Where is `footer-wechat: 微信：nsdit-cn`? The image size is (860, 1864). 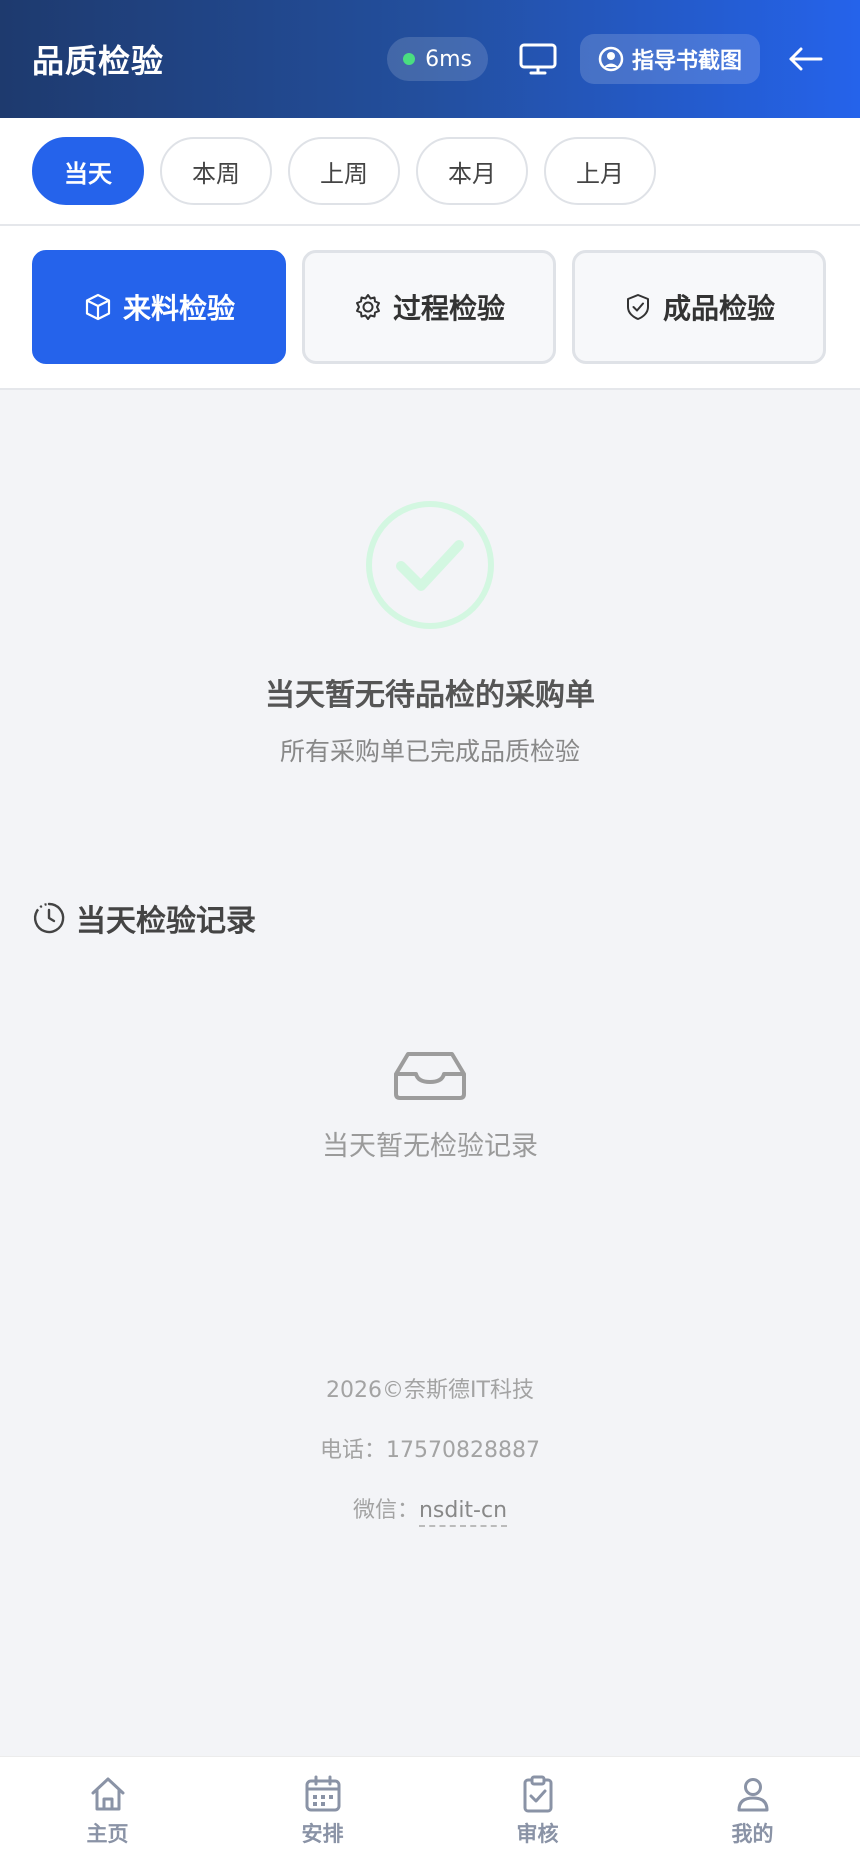 footer-wechat: 微信：nsdit-cn is located at coordinates (430, 1509).